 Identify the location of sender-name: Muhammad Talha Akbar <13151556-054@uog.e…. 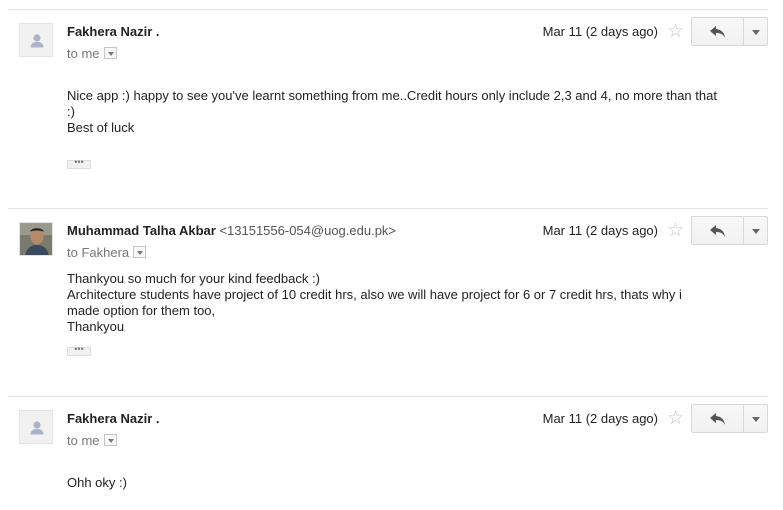
(231, 230).